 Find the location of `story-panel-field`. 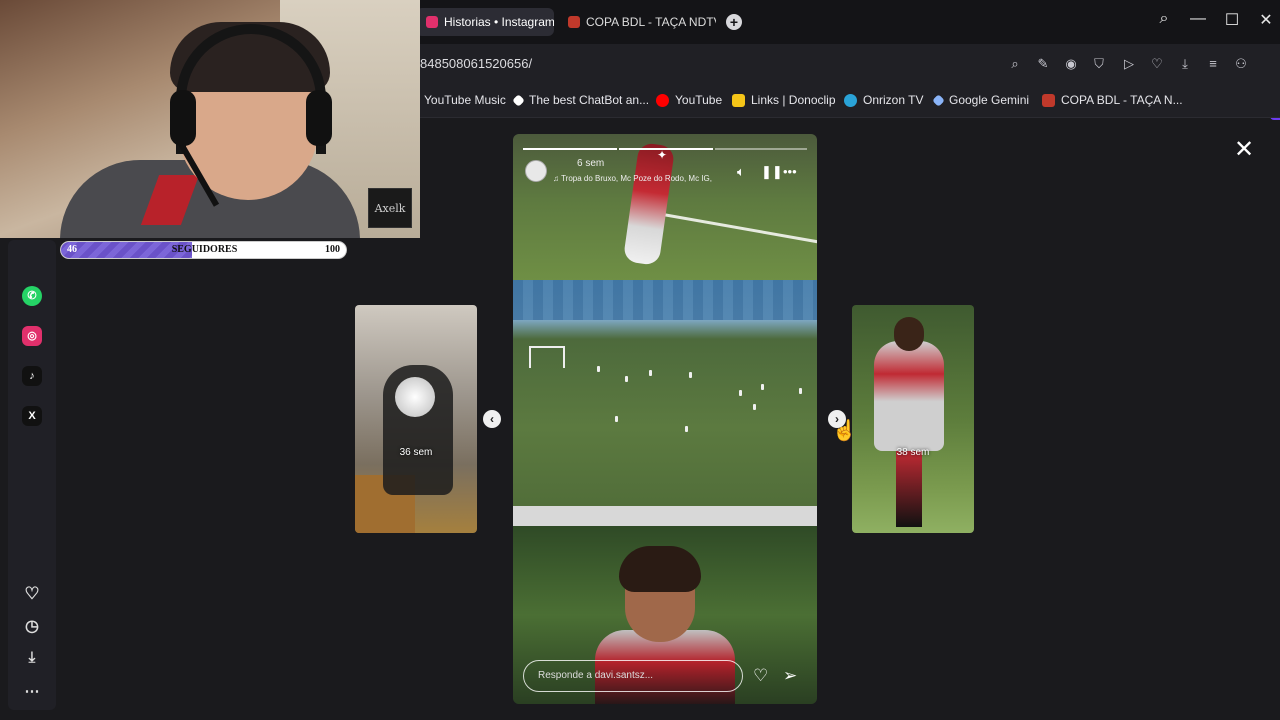

story-panel-field is located at coordinates (665, 403).